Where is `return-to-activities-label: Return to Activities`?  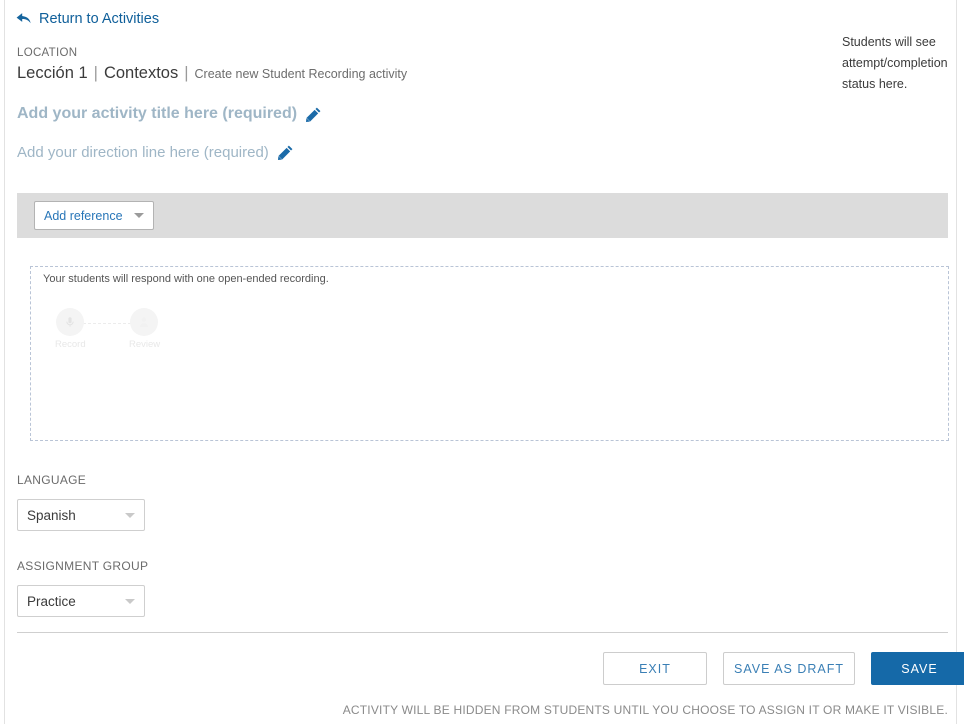 return-to-activities-label: Return to Activities is located at coordinates (99, 19).